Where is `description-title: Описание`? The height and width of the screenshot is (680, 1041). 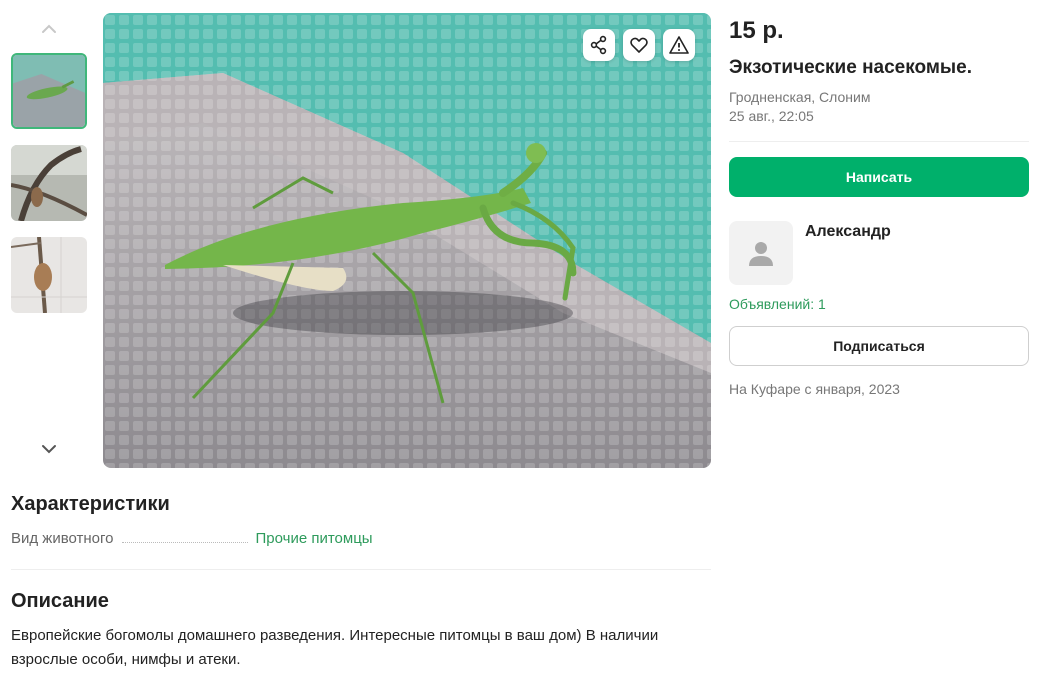 description-title: Описание is located at coordinates (60, 601).